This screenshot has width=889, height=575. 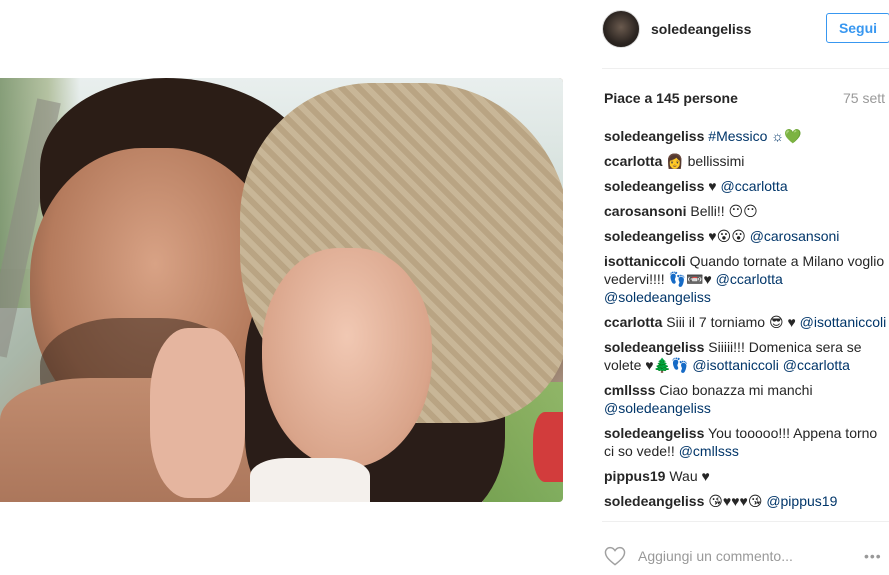 I want to click on comment-text: ♥, so click(x=712, y=186).